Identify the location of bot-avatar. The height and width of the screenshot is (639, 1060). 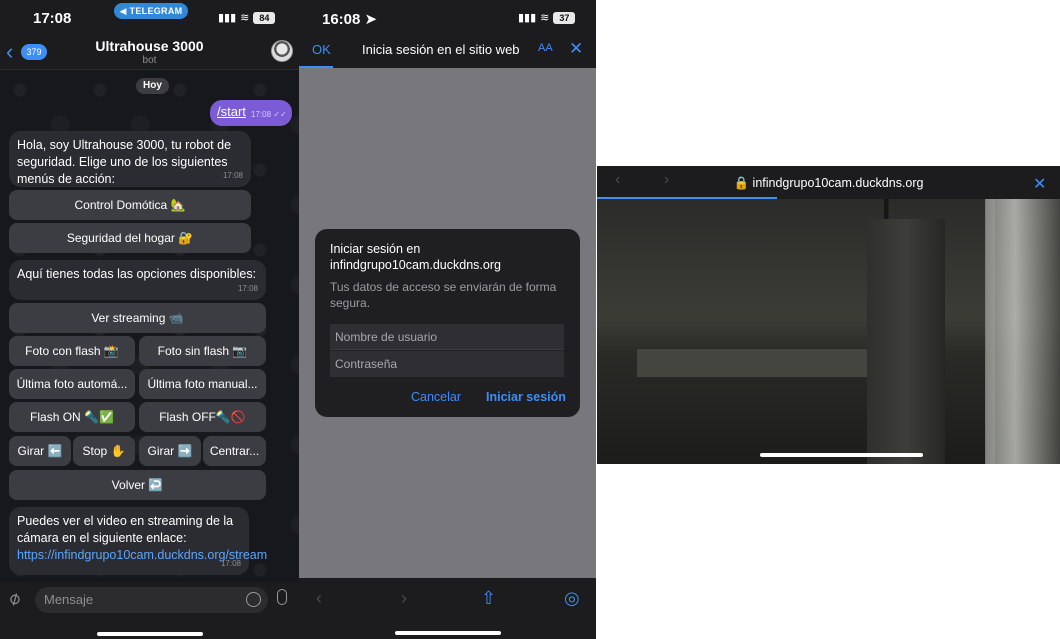
(282, 51).